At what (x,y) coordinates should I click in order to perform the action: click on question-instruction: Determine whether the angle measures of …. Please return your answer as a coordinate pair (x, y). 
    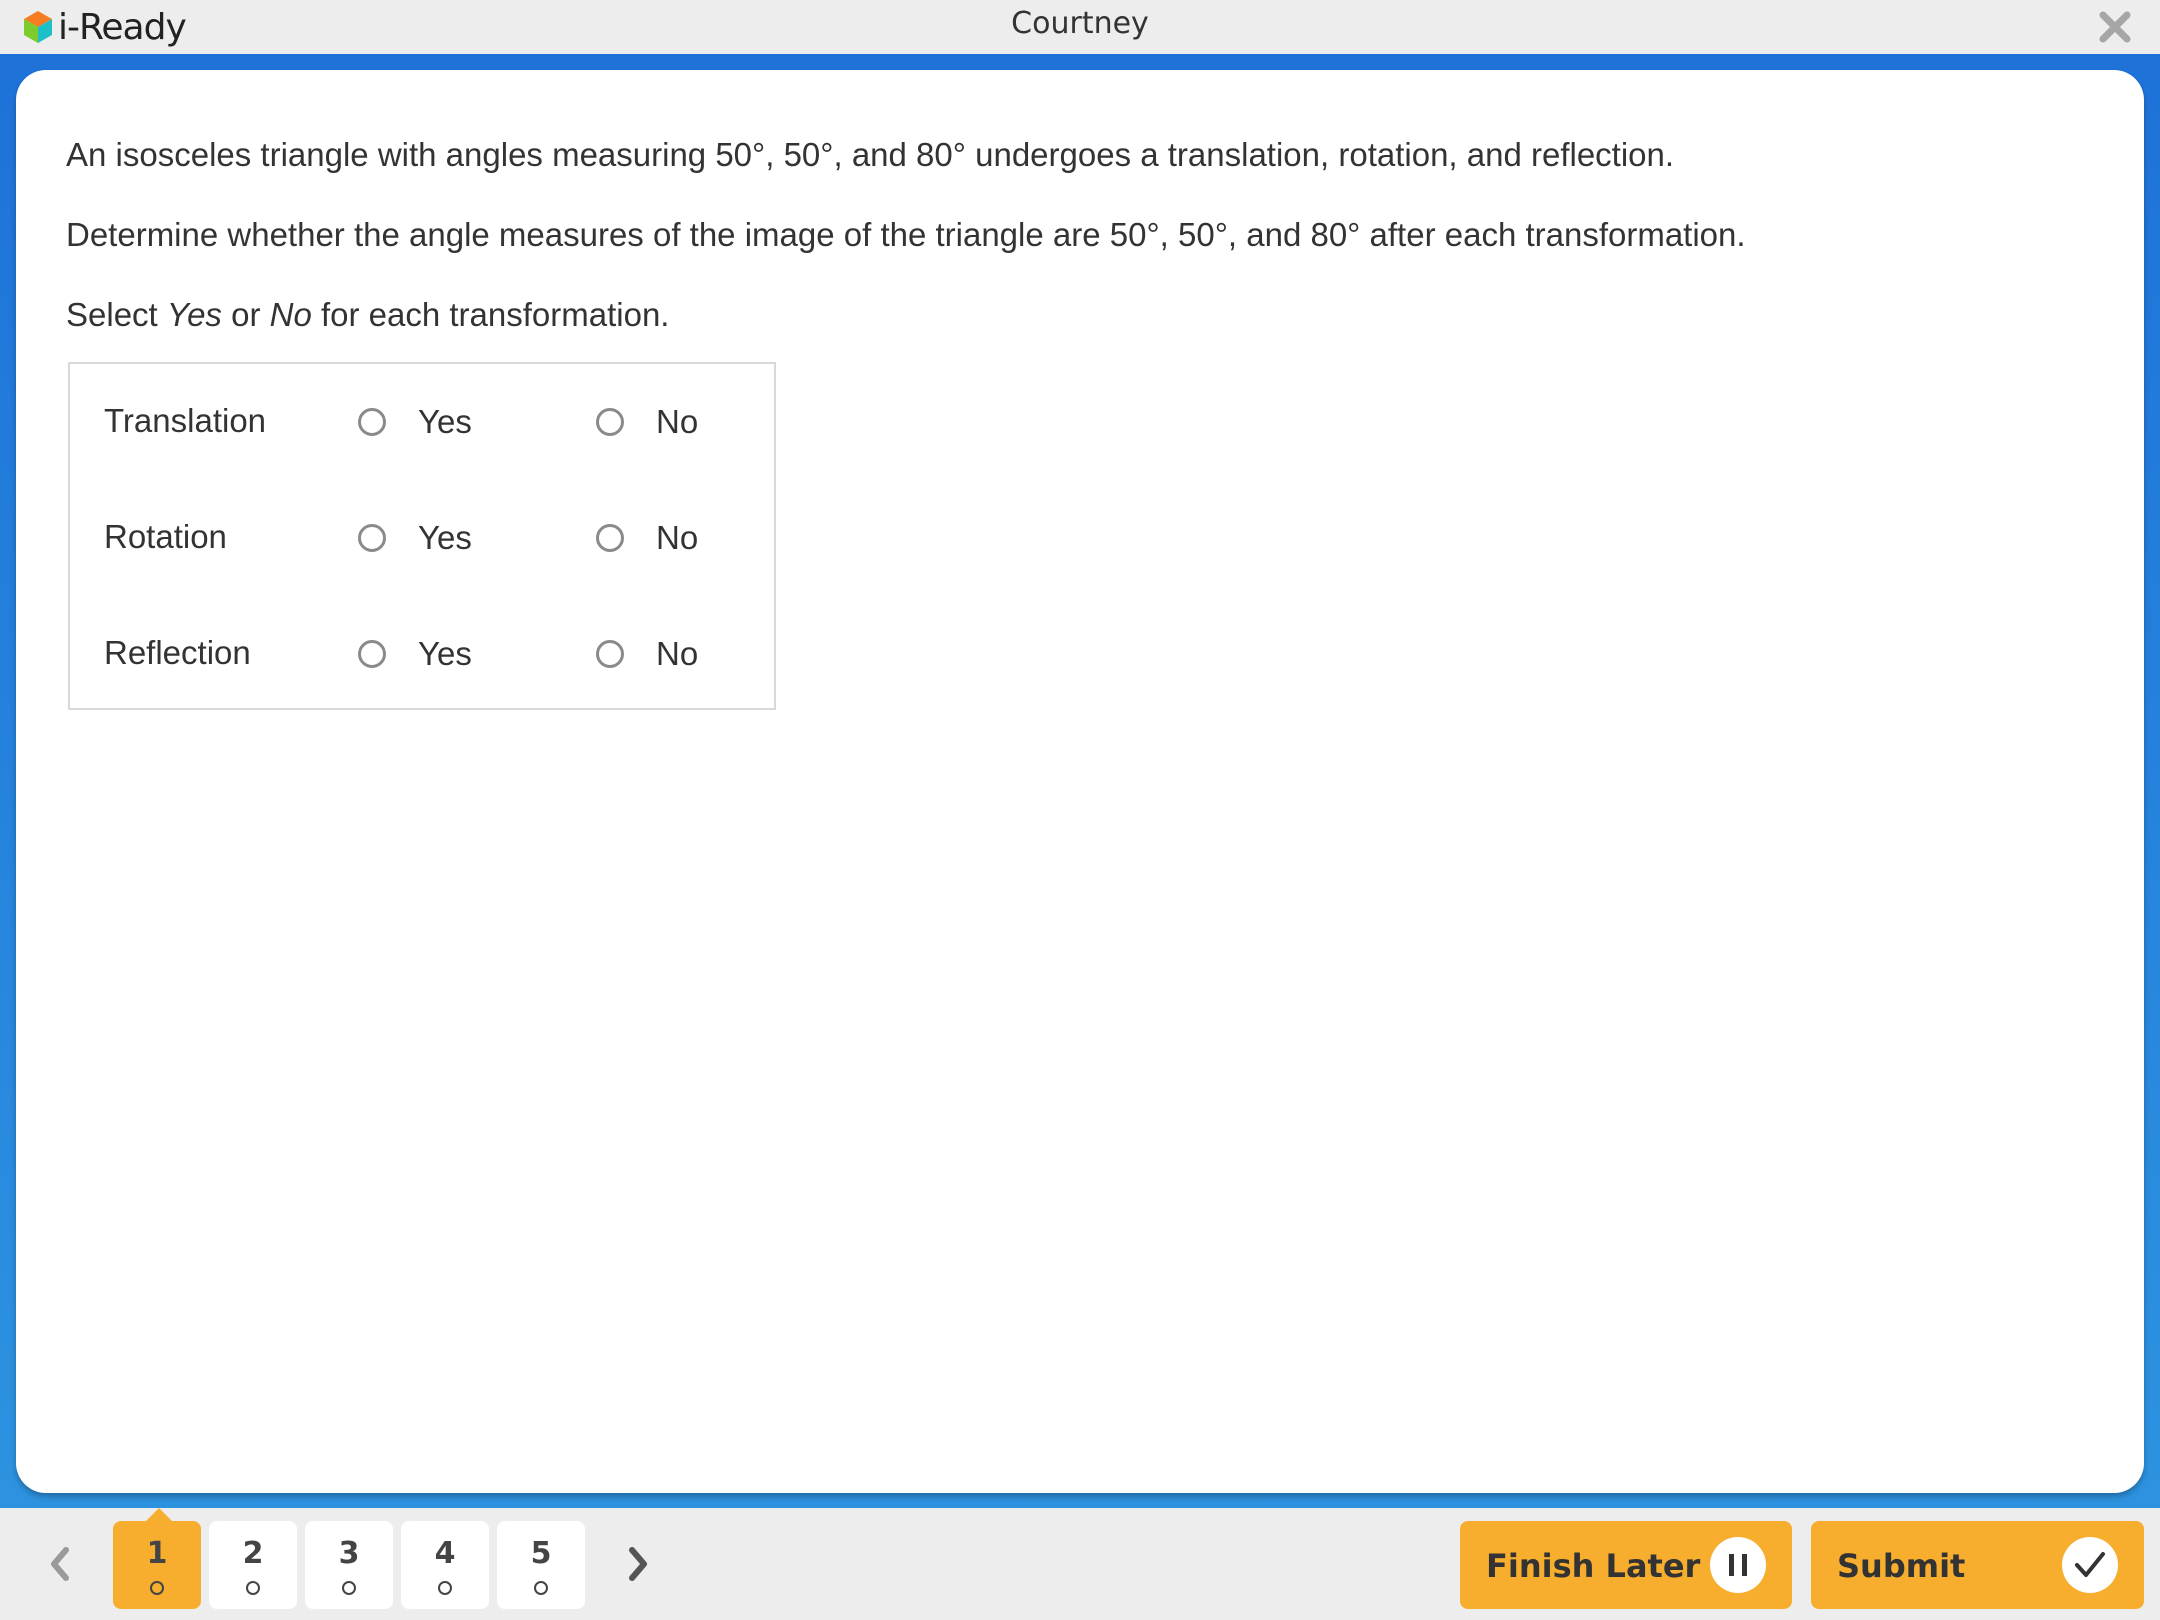
    Looking at the image, I should click on (906, 234).